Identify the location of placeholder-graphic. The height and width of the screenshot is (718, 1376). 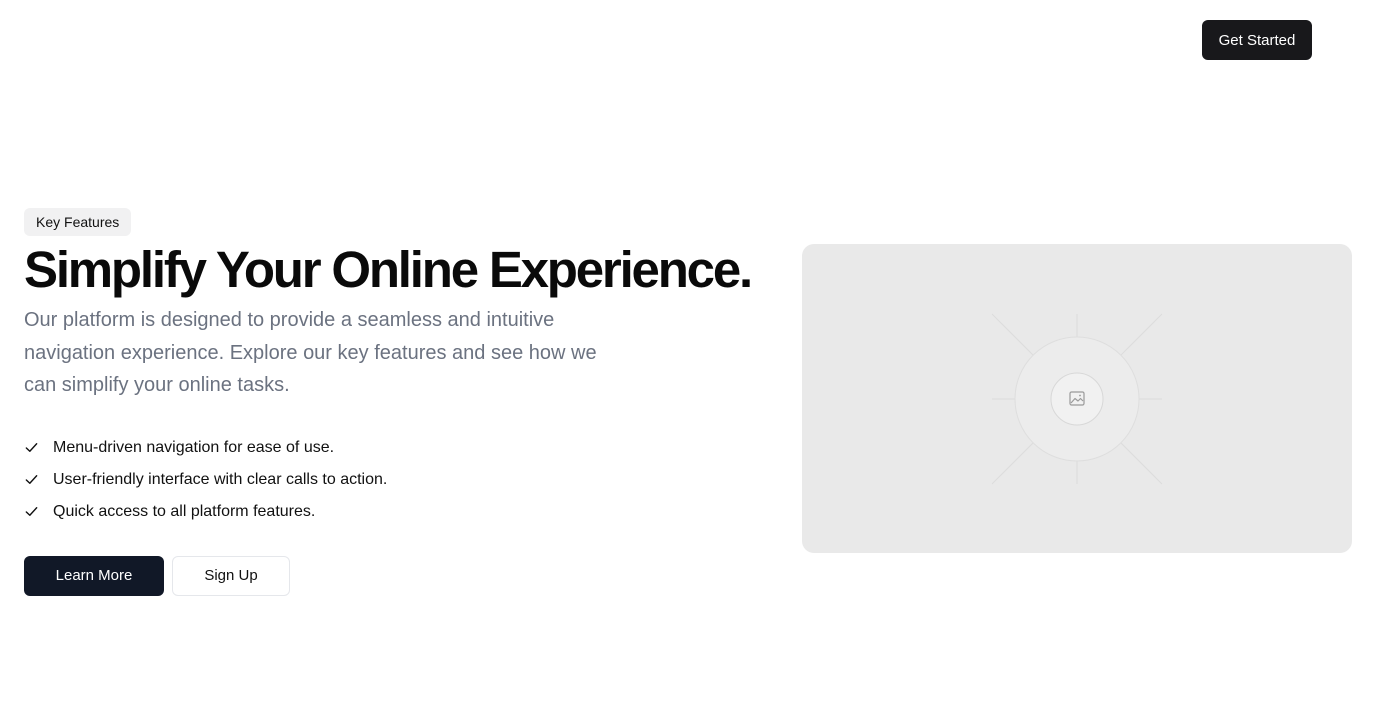
(1077, 399).